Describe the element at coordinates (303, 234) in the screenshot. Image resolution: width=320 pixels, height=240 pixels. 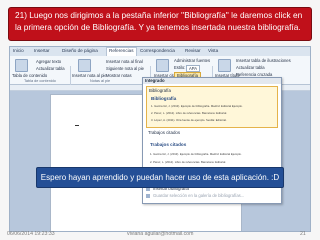
I see `page-number: 21` at that location.